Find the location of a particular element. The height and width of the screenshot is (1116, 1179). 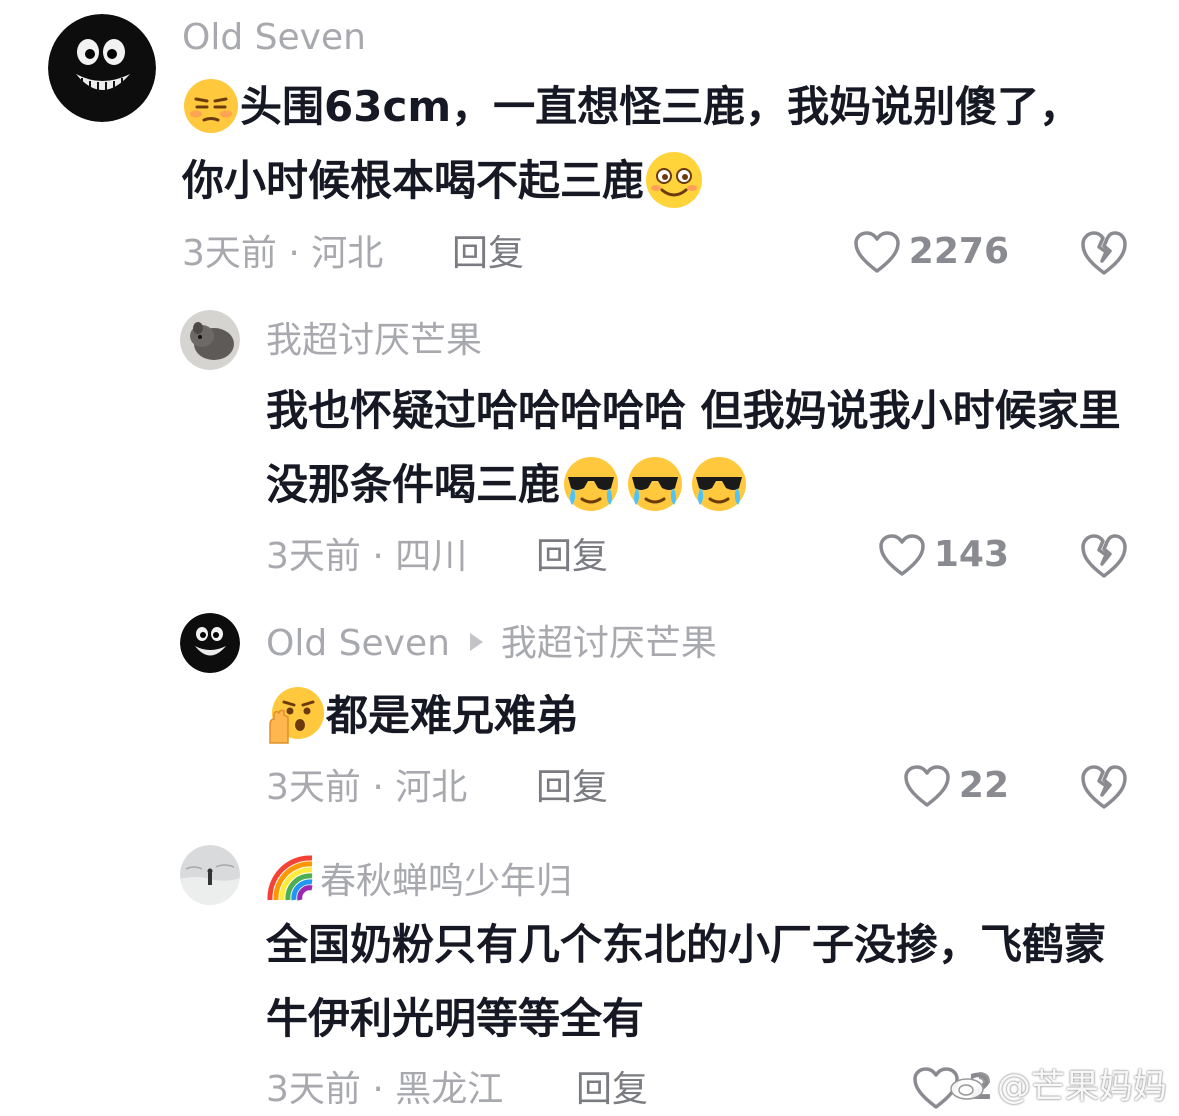

like-count: 2276 is located at coordinates (958, 251).